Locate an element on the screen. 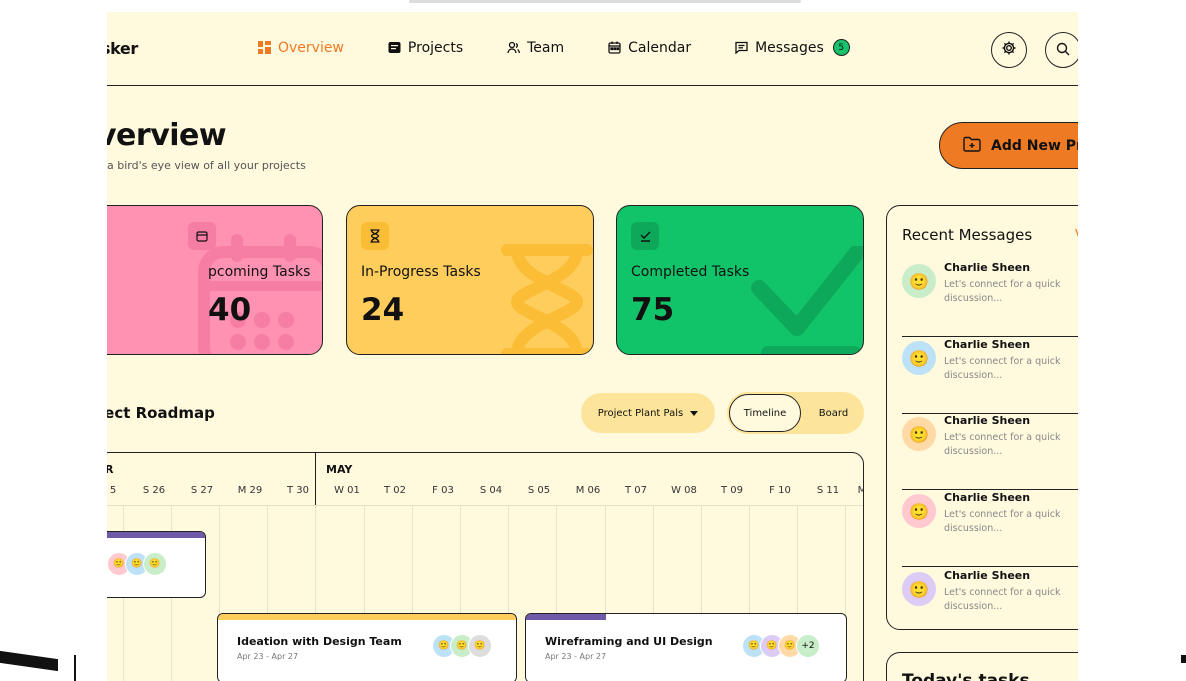 This screenshot has height=681, width=1186. completed-tasks-card: Completed Tasks 75 is located at coordinates (740, 280).